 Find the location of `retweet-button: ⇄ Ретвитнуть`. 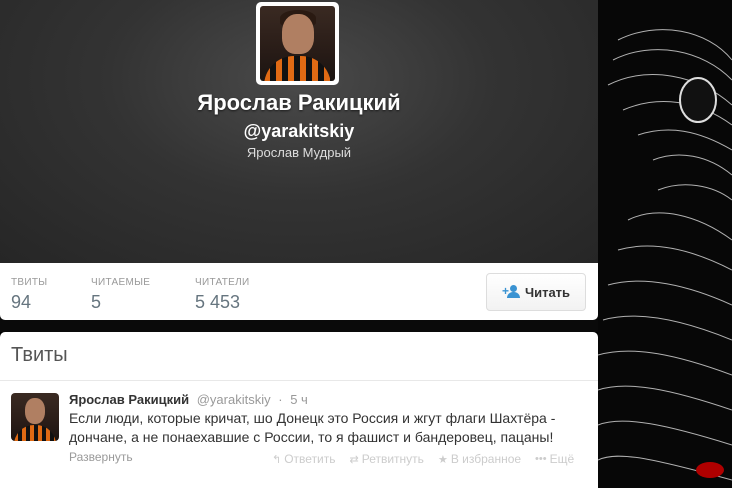

retweet-button: ⇄ Ретвитнуть is located at coordinates (387, 459).